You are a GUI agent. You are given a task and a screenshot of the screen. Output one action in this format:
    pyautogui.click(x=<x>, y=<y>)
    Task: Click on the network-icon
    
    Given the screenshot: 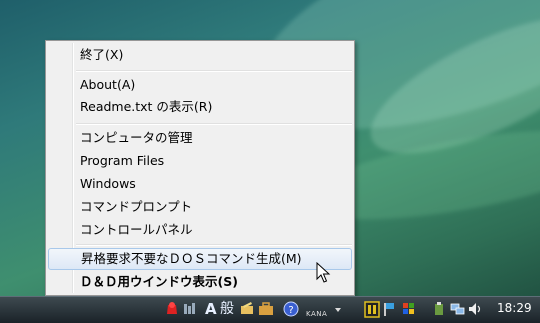 What is the action you would take?
    pyautogui.click(x=458, y=309)
    